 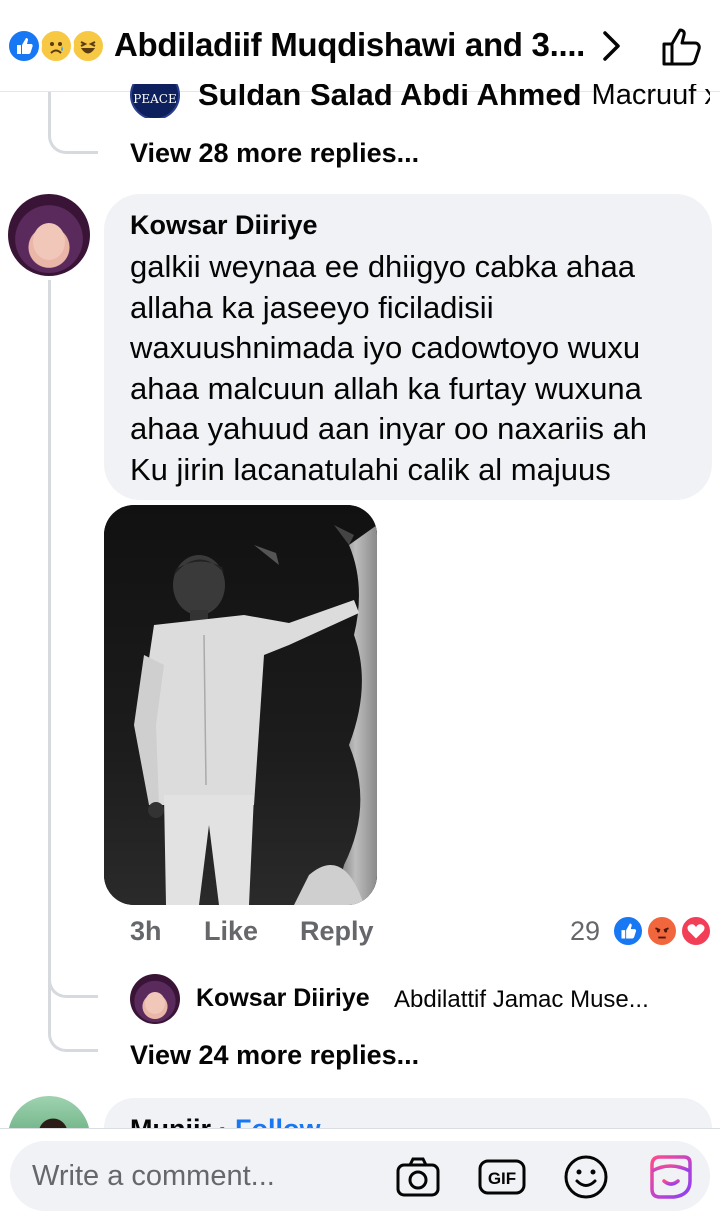 I want to click on comment-time: 3h, so click(x=146, y=931).